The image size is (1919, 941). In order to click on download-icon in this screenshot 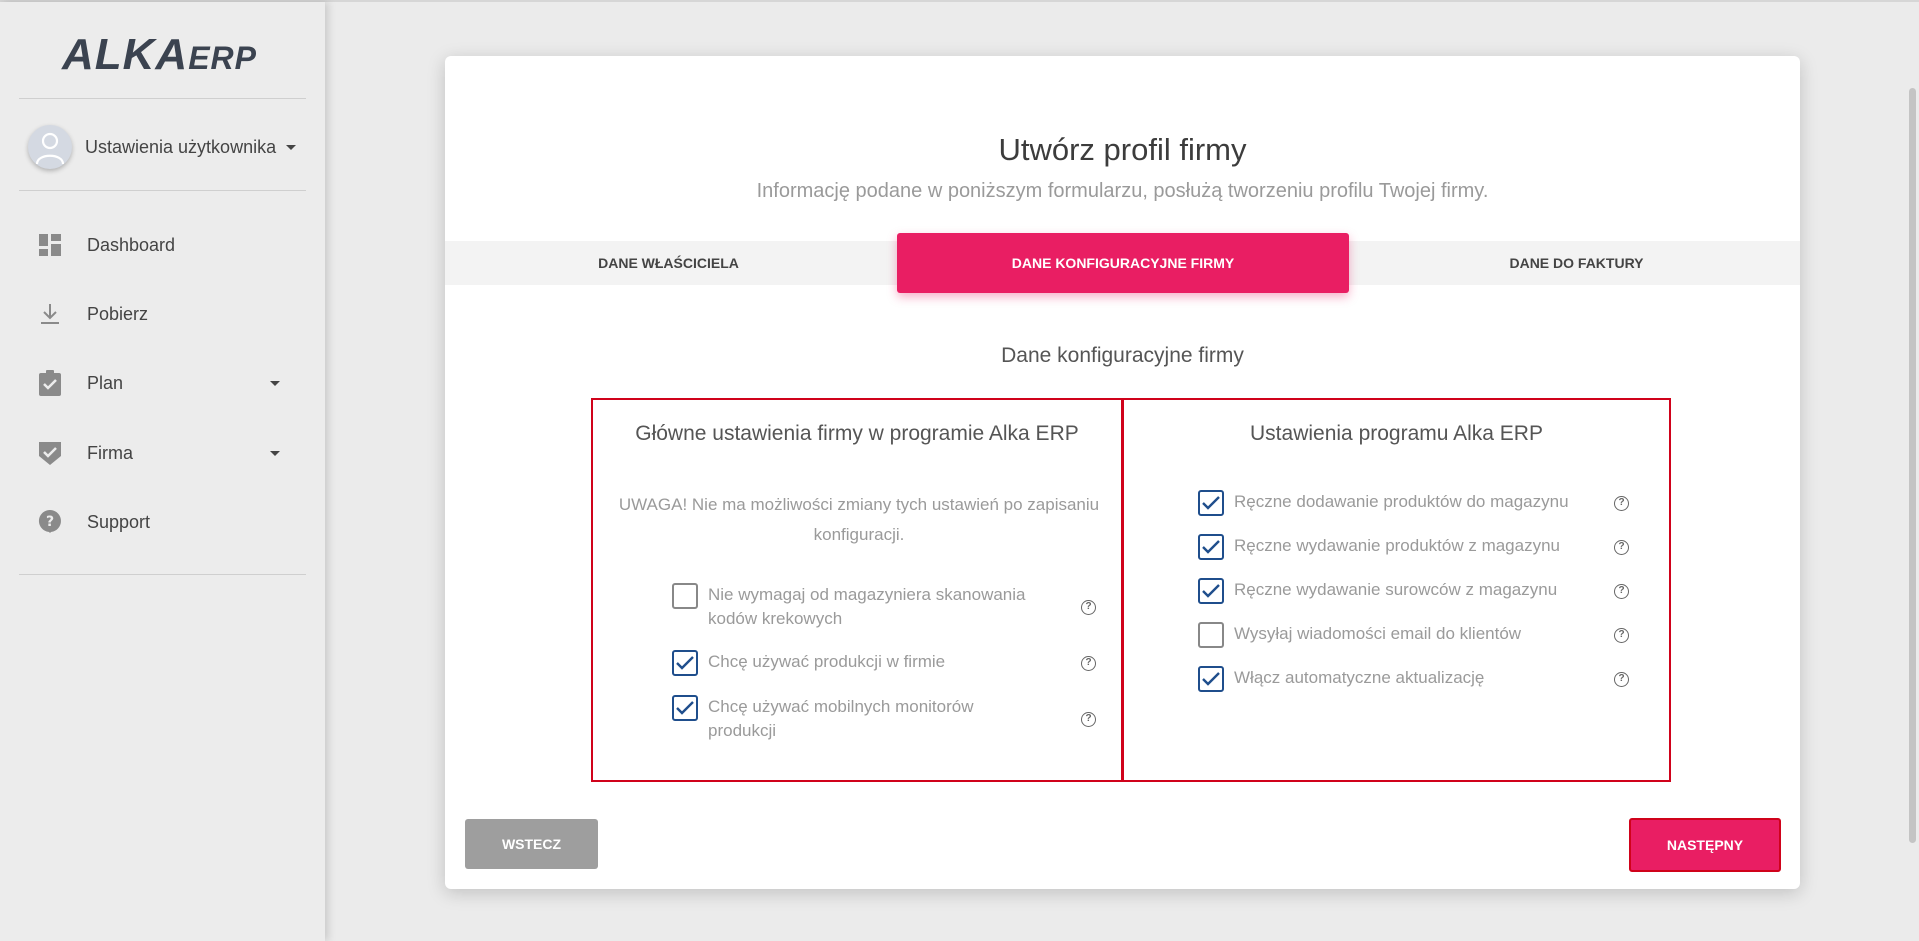, I will do `click(50, 314)`.